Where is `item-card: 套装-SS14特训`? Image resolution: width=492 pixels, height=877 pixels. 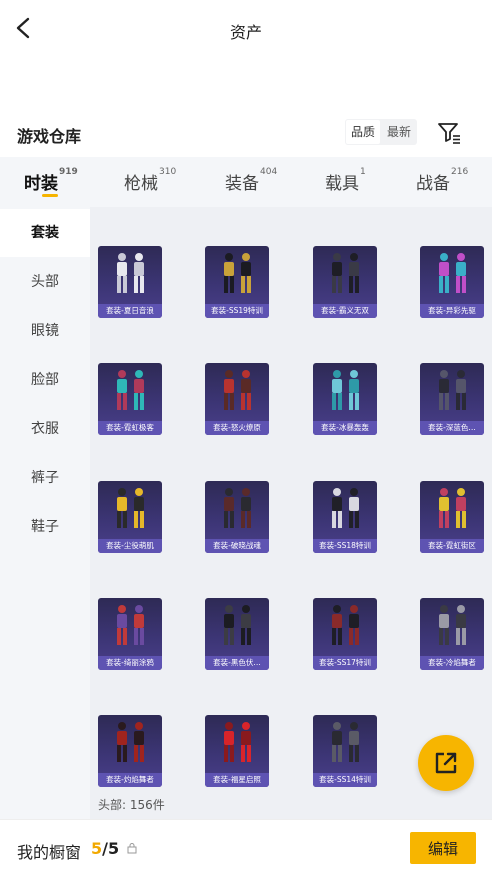 item-card: 套装-SS14特训 is located at coordinates (345, 751).